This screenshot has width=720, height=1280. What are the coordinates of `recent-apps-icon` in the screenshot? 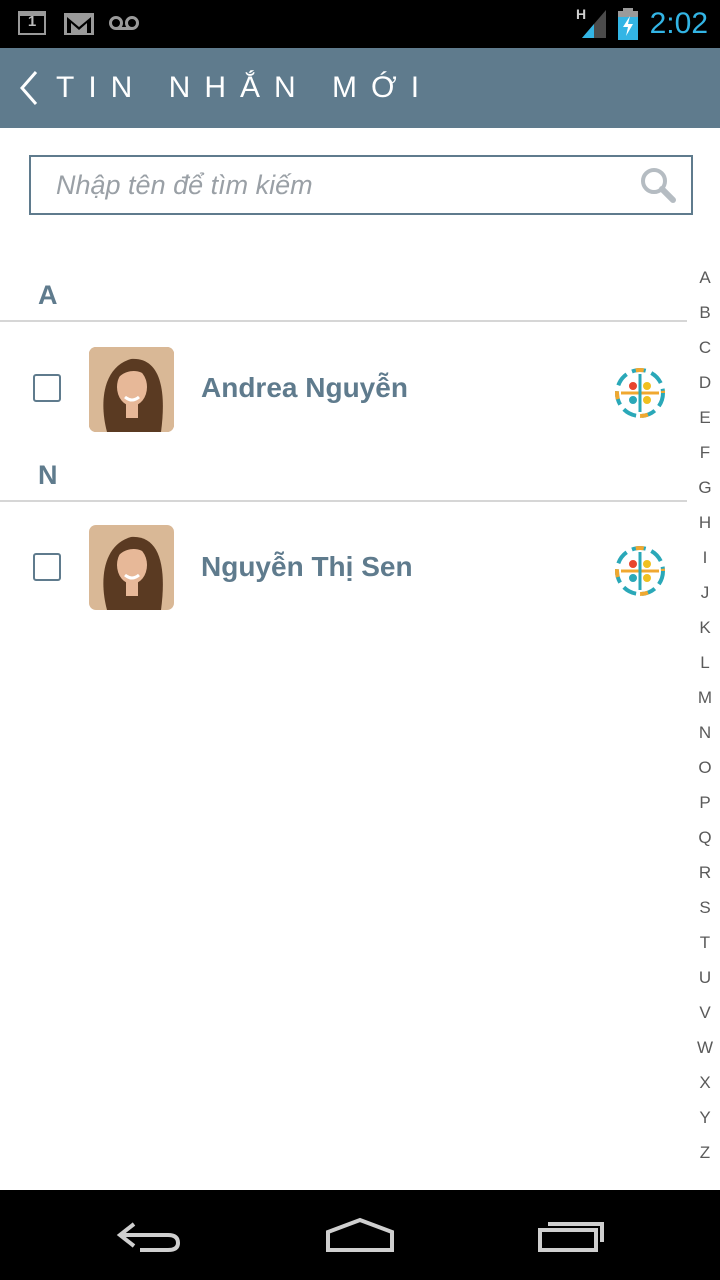 It's located at (572, 1235).